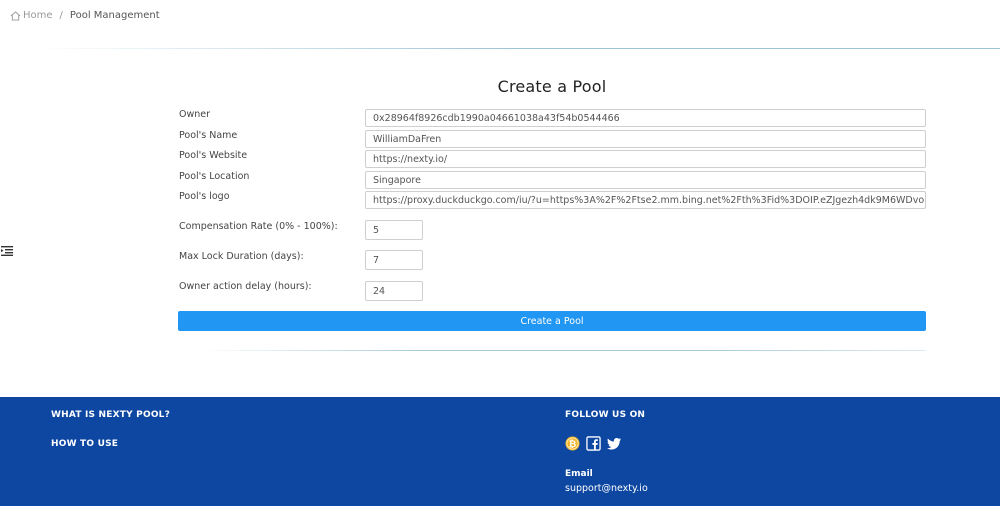 This screenshot has width=1000, height=506. Describe the element at coordinates (614, 443) in the screenshot. I see `twitter-icon` at that location.